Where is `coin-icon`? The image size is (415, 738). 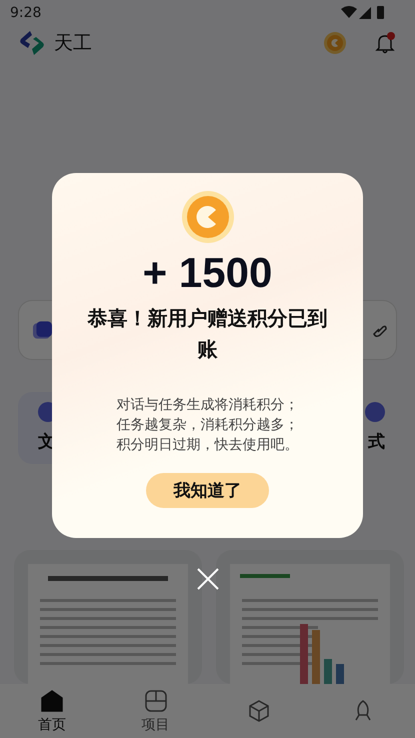 coin-icon is located at coordinates (208, 217).